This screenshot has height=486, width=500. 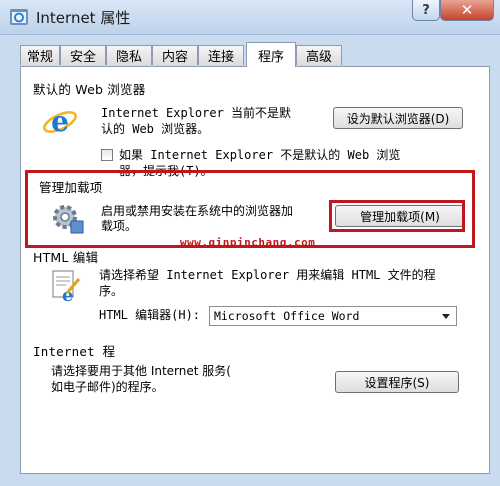 I want to click on default-browser-title: 默认的 Web 浏览器, so click(x=89, y=89).